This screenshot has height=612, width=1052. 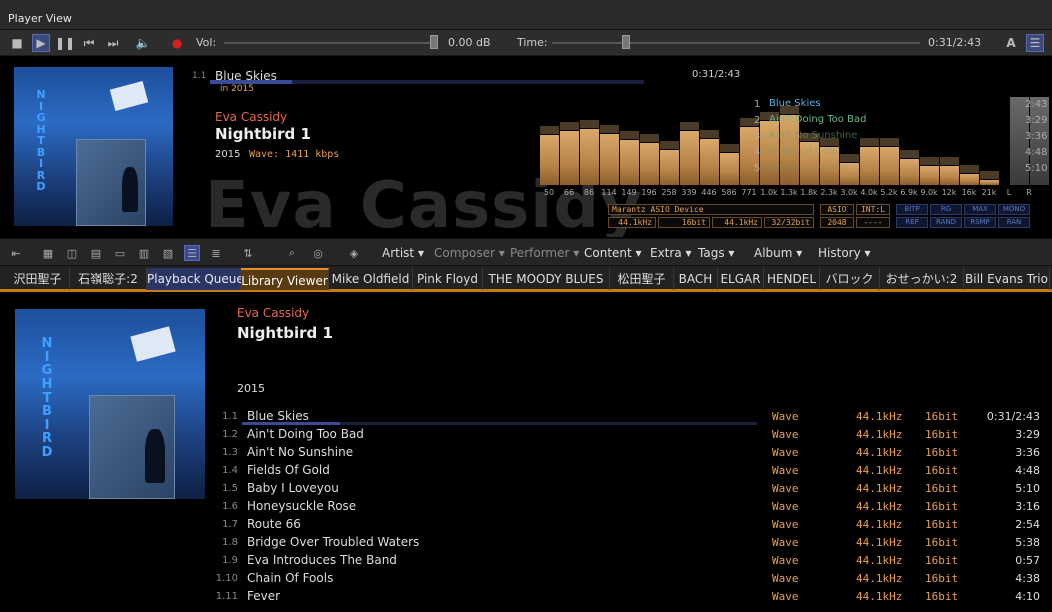 I want to click on tab-item: Playback Queue, so click(x=195, y=279).